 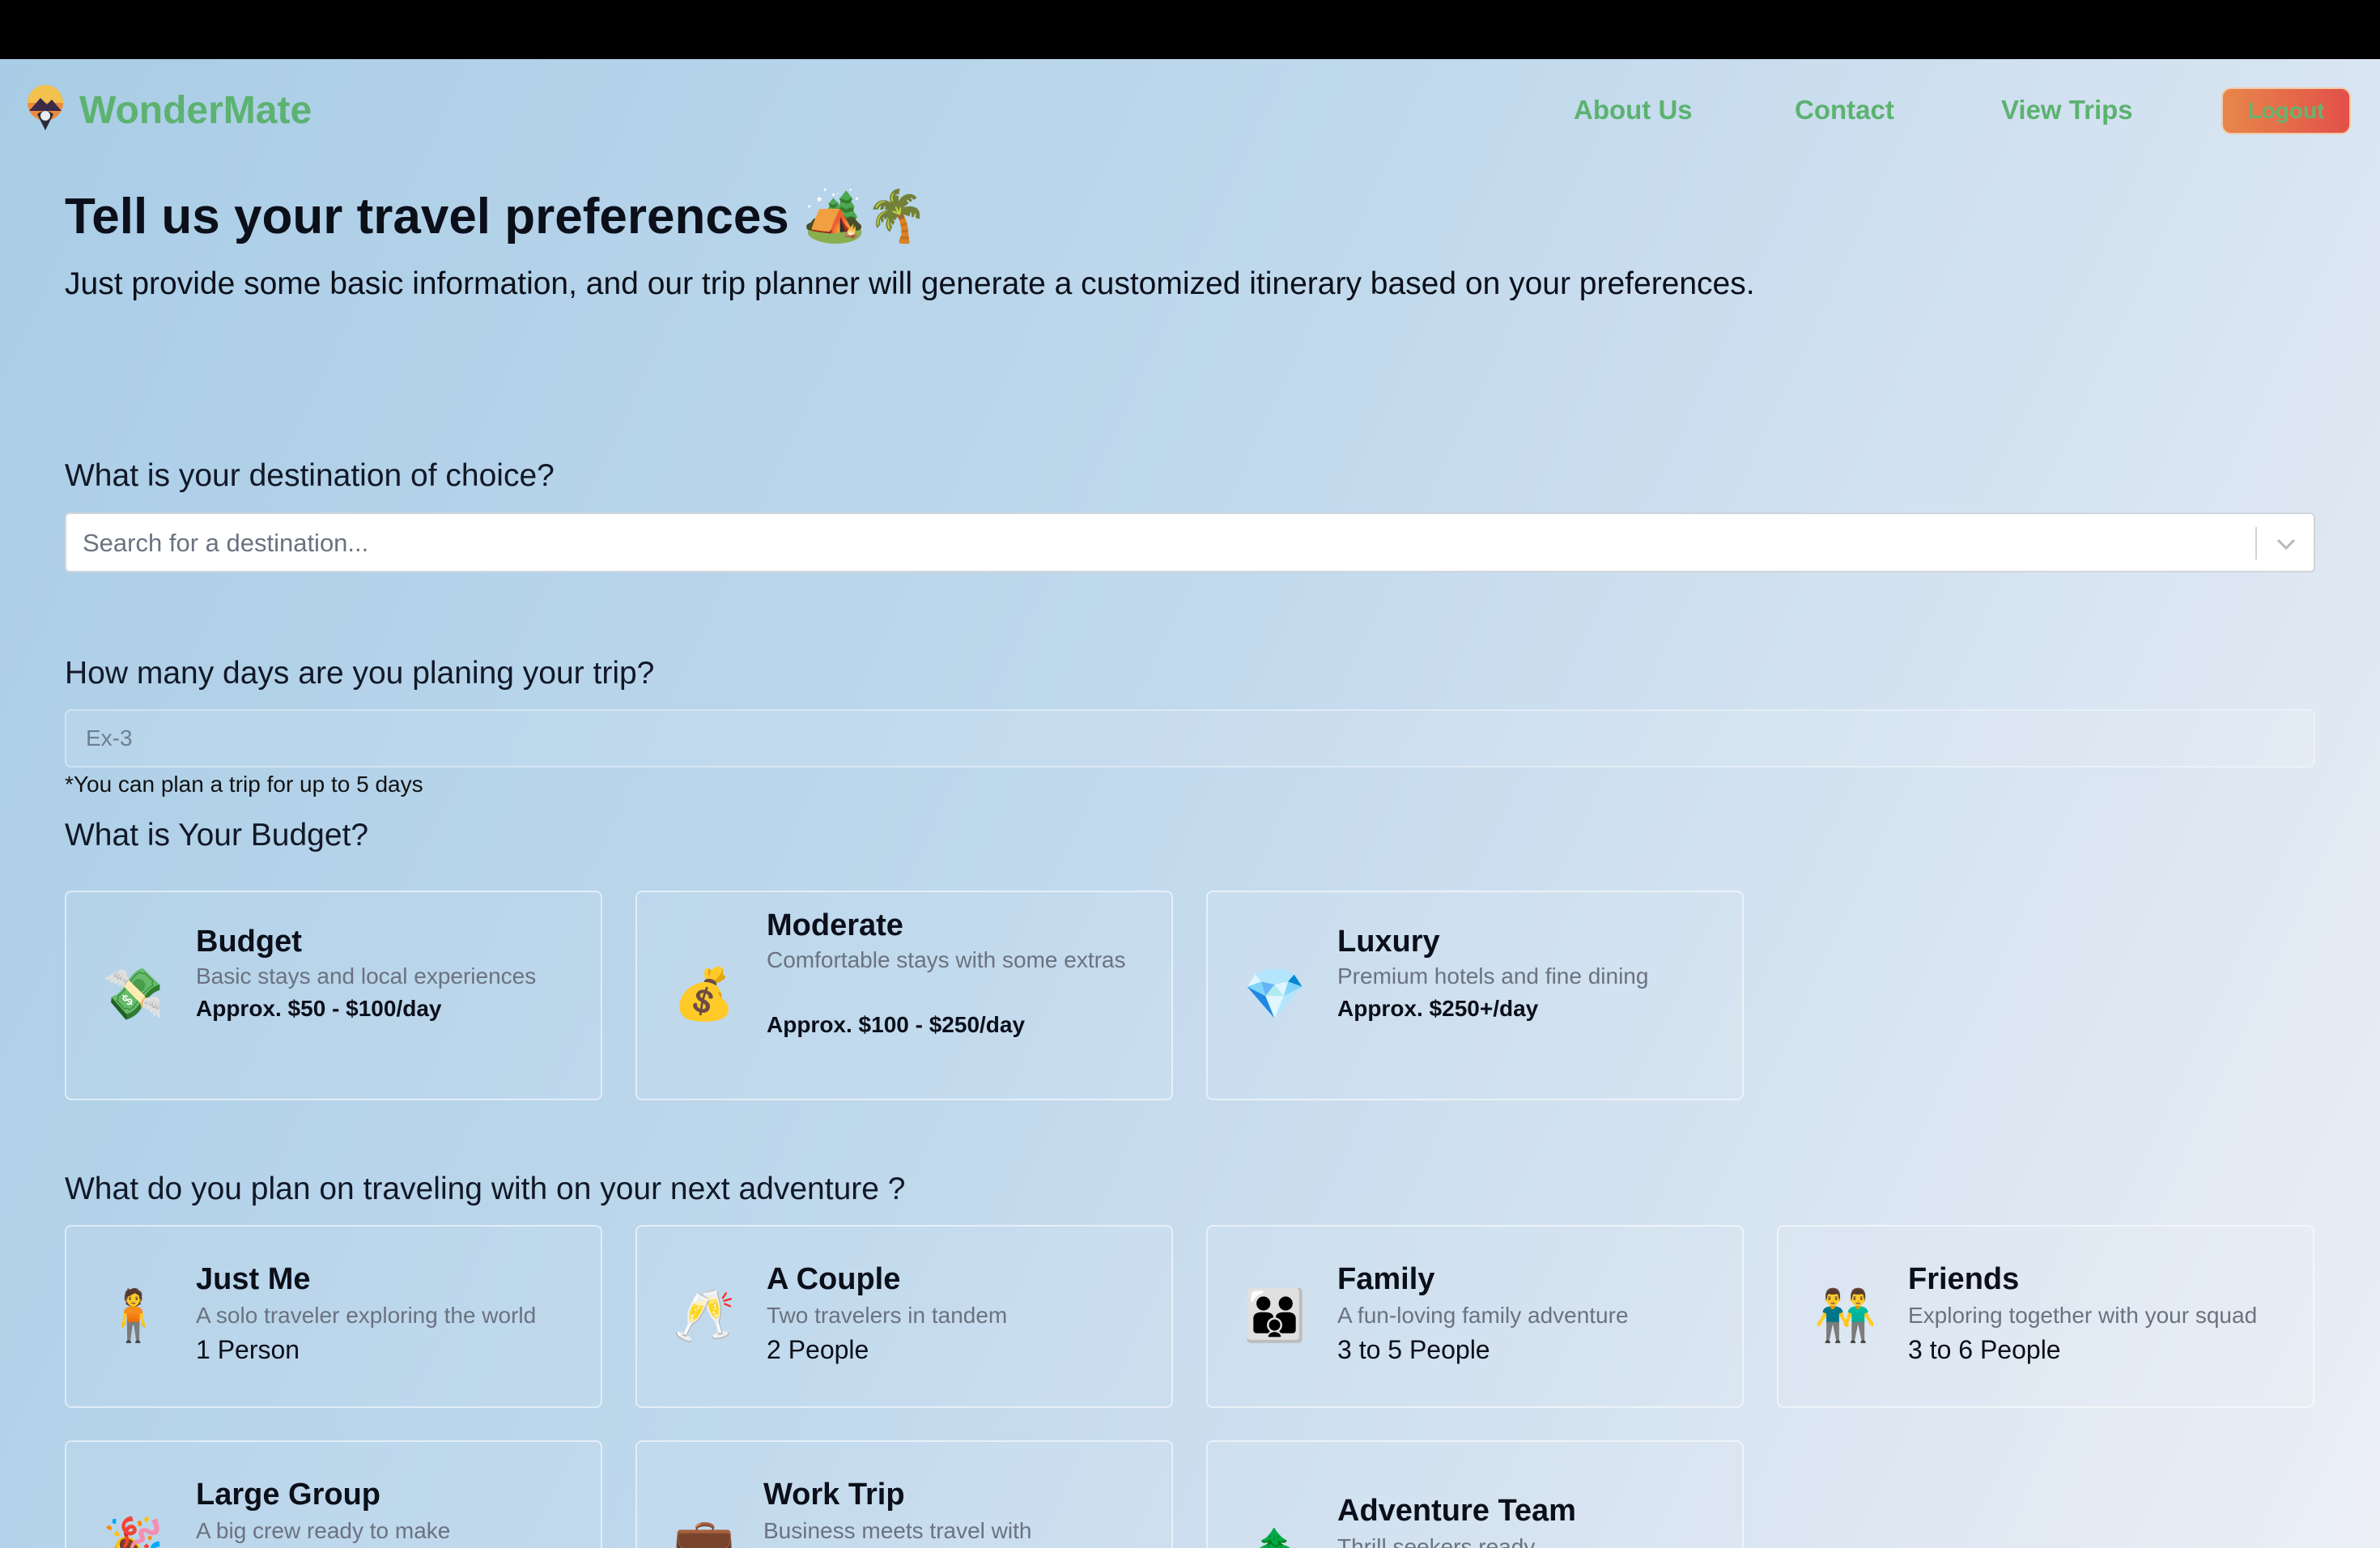 I want to click on large-group-title: Large Group, so click(x=288, y=1495).